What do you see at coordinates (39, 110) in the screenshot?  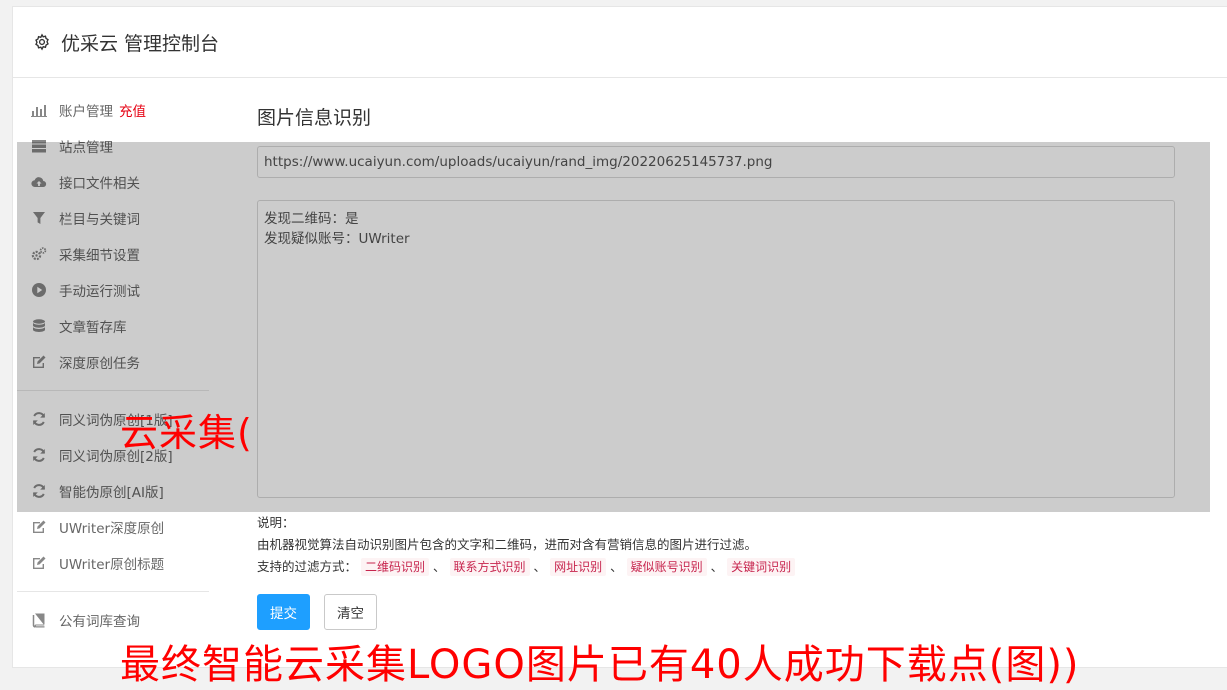 I see `bar-chart-icon` at bounding box center [39, 110].